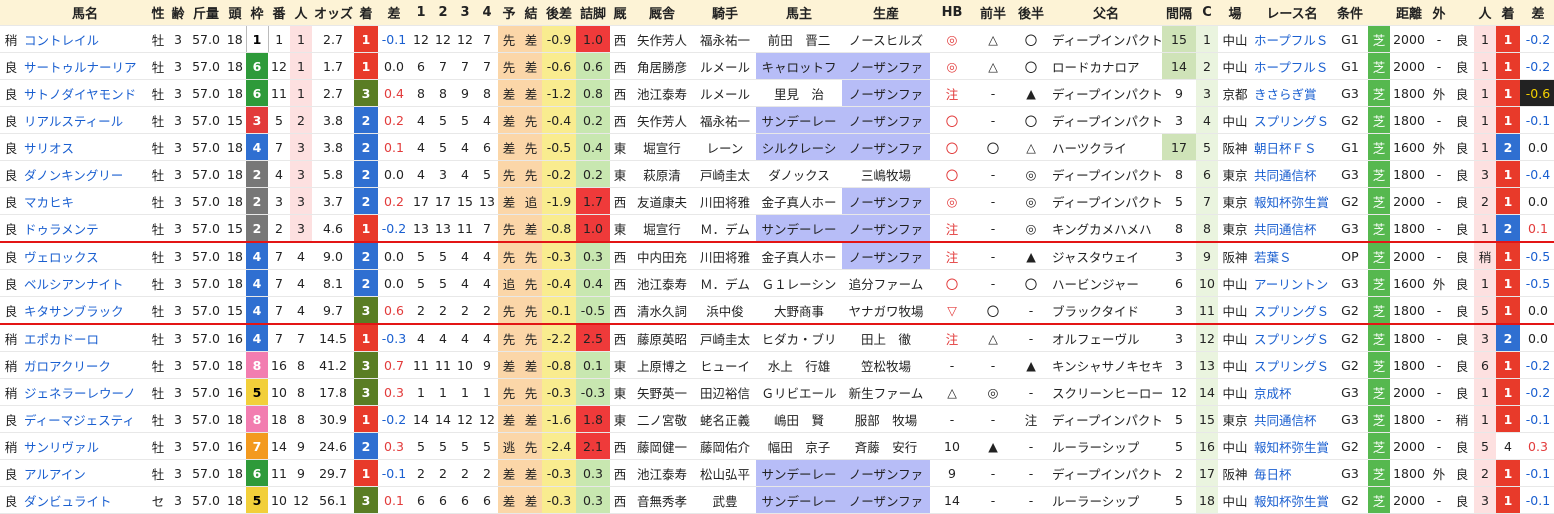  What do you see at coordinates (333, 338) in the screenshot?
I see `cell-odds: 14.5` at bounding box center [333, 338].